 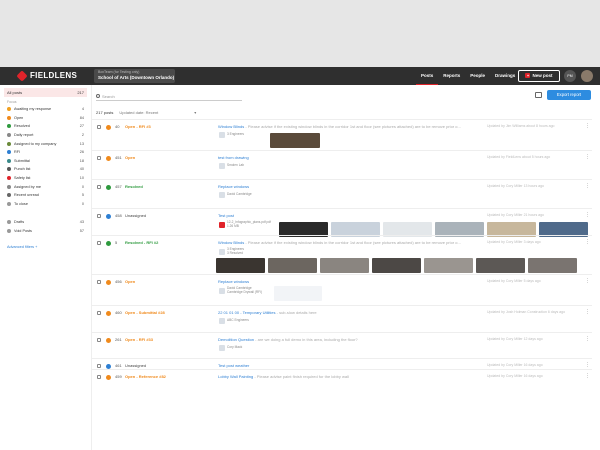 I want to click on chevron-down-icon: ▾, so click(x=195, y=112).